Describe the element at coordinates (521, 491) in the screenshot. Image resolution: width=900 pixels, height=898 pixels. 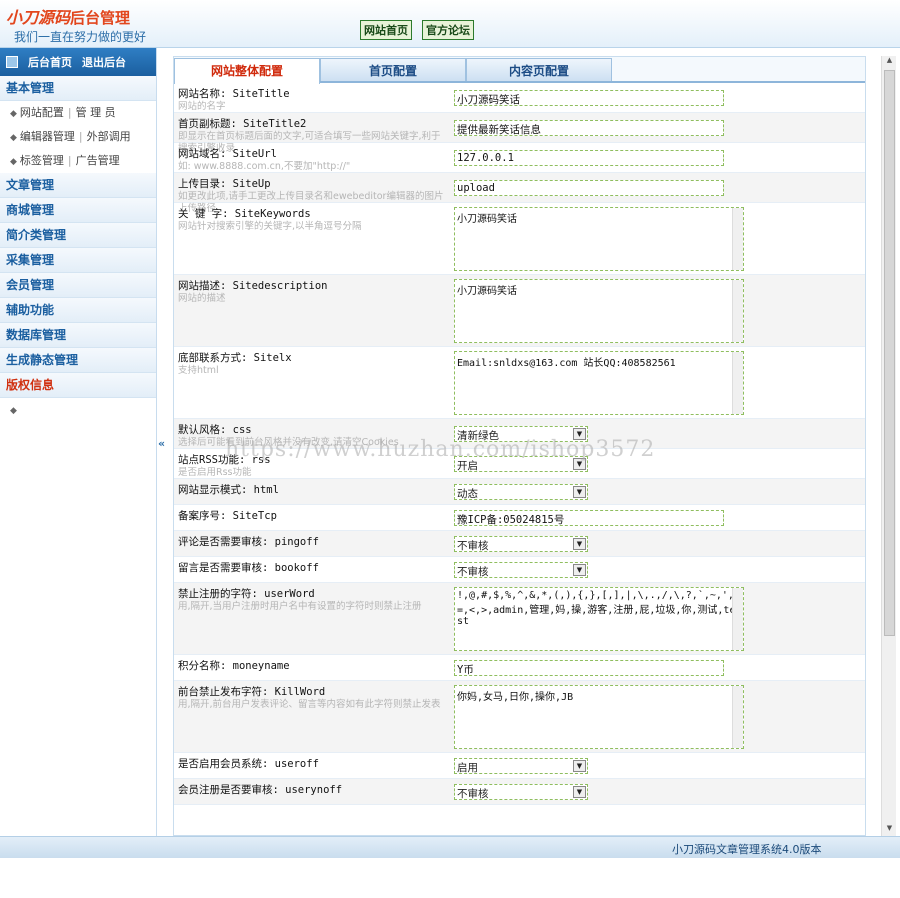
I see `select-dropdown: 动态 ▼` at that location.